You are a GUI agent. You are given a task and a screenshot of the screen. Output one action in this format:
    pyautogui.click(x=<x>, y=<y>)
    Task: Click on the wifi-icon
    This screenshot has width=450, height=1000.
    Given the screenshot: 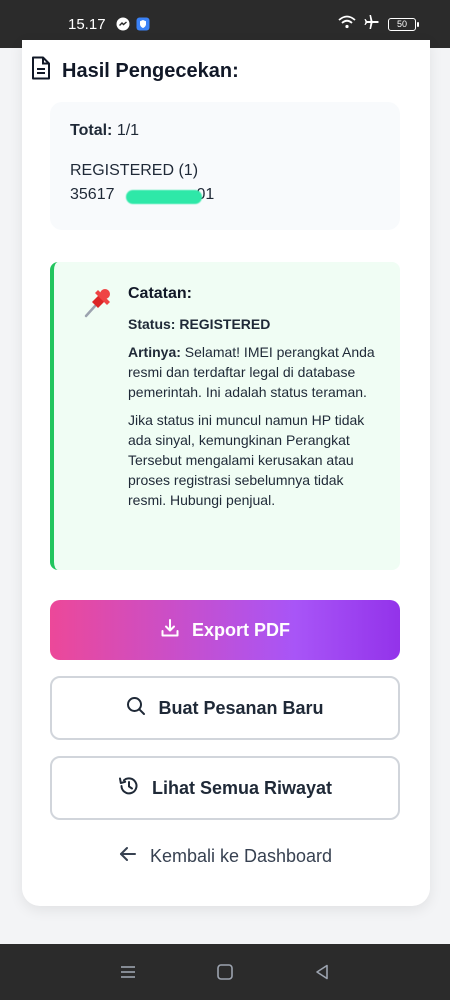 What is the action you would take?
    pyautogui.click(x=347, y=24)
    